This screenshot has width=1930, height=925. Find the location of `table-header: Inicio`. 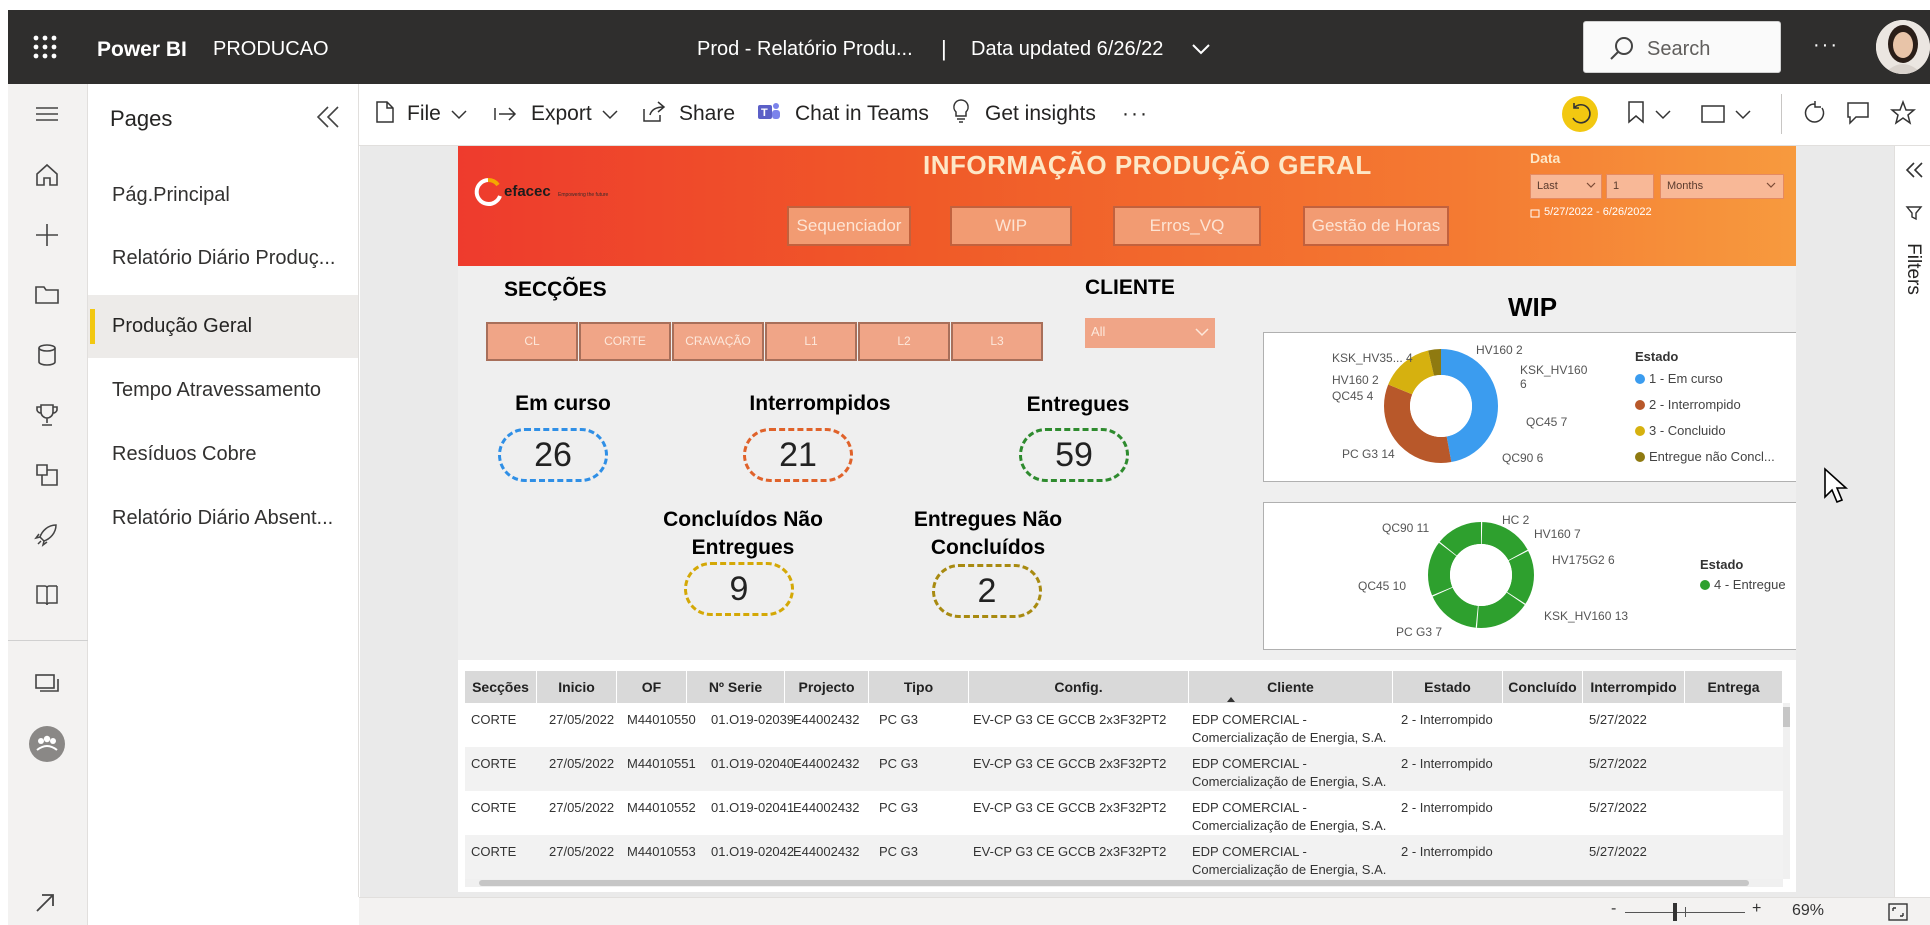

table-header: Inicio is located at coordinates (577, 687).